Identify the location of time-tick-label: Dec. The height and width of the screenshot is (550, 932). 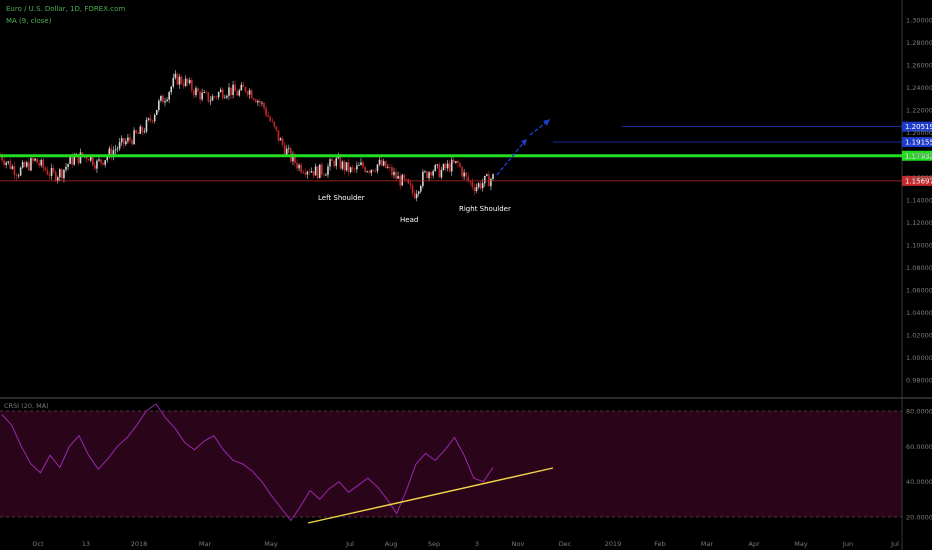
(565, 544).